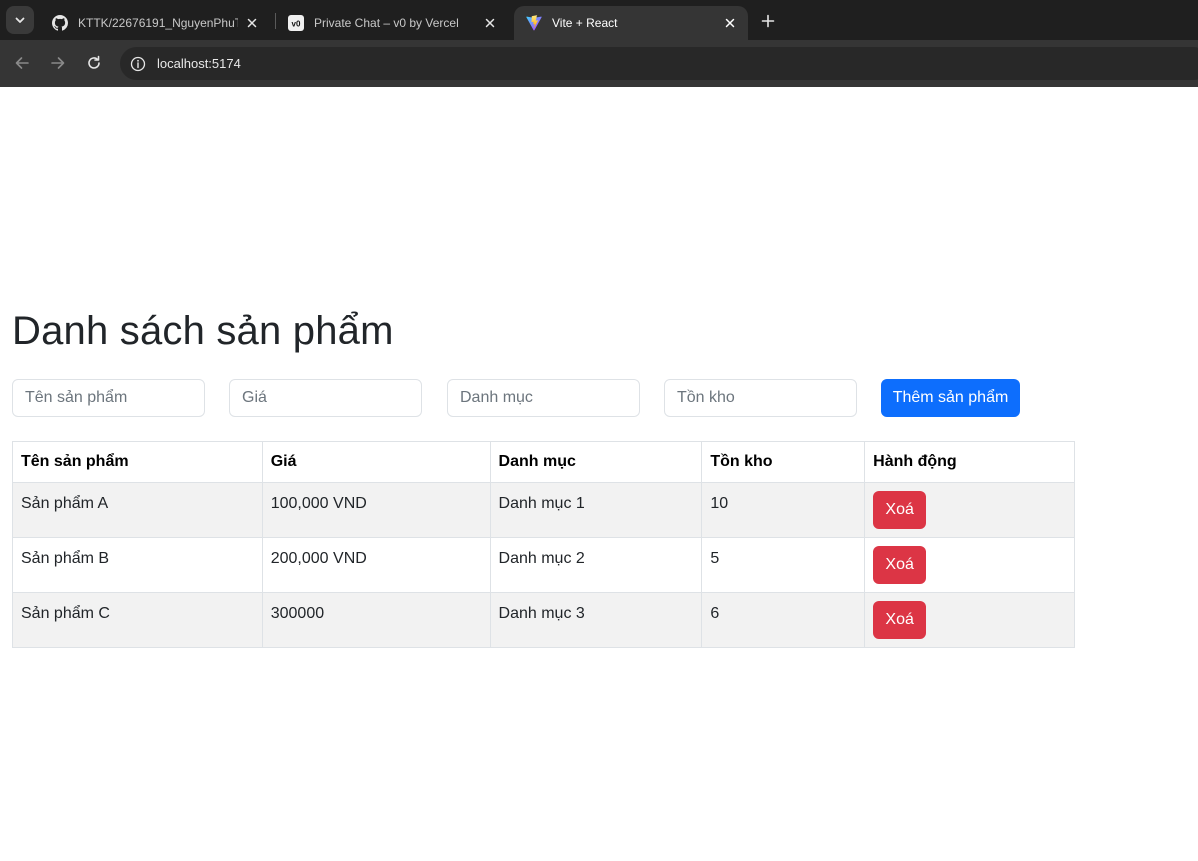 This screenshot has width=1198, height=861. I want to click on cell-name: Sản phẩm C, so click(137, 620).